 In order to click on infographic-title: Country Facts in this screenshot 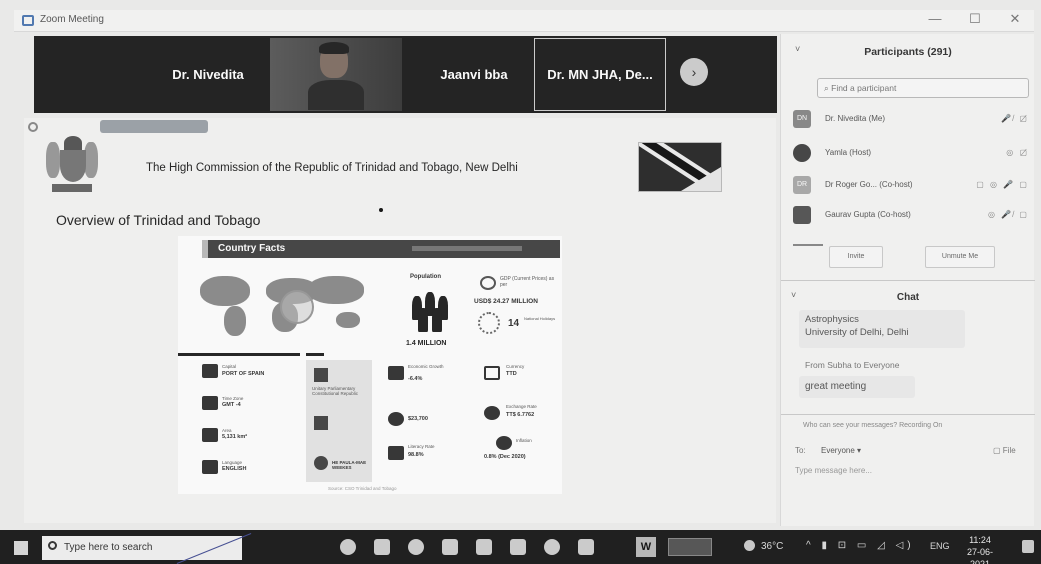, I will do `click(252, 248)`.